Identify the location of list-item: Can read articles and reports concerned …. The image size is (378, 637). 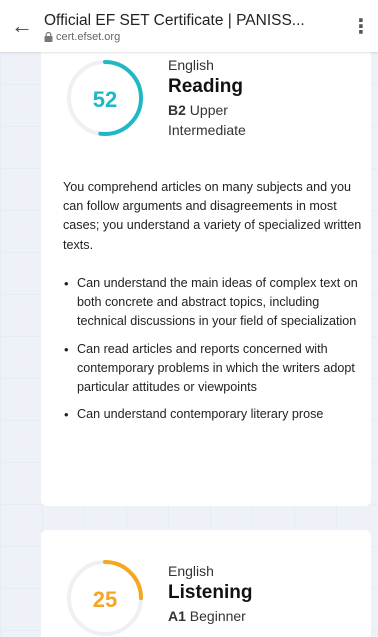
(213, 369).